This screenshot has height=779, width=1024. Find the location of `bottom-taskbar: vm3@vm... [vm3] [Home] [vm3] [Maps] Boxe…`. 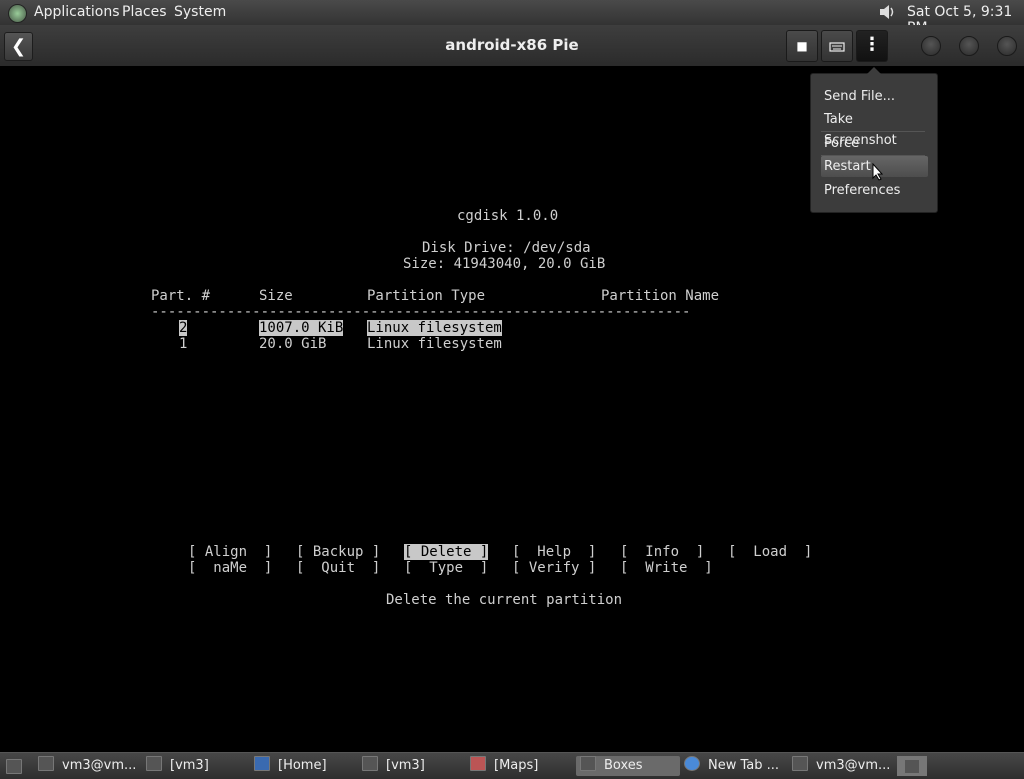

bottom-taskbar: vm3@vm... [vm3] [Home] [vm3] [Maps] Boxe… is located at coordinates (512, 765).